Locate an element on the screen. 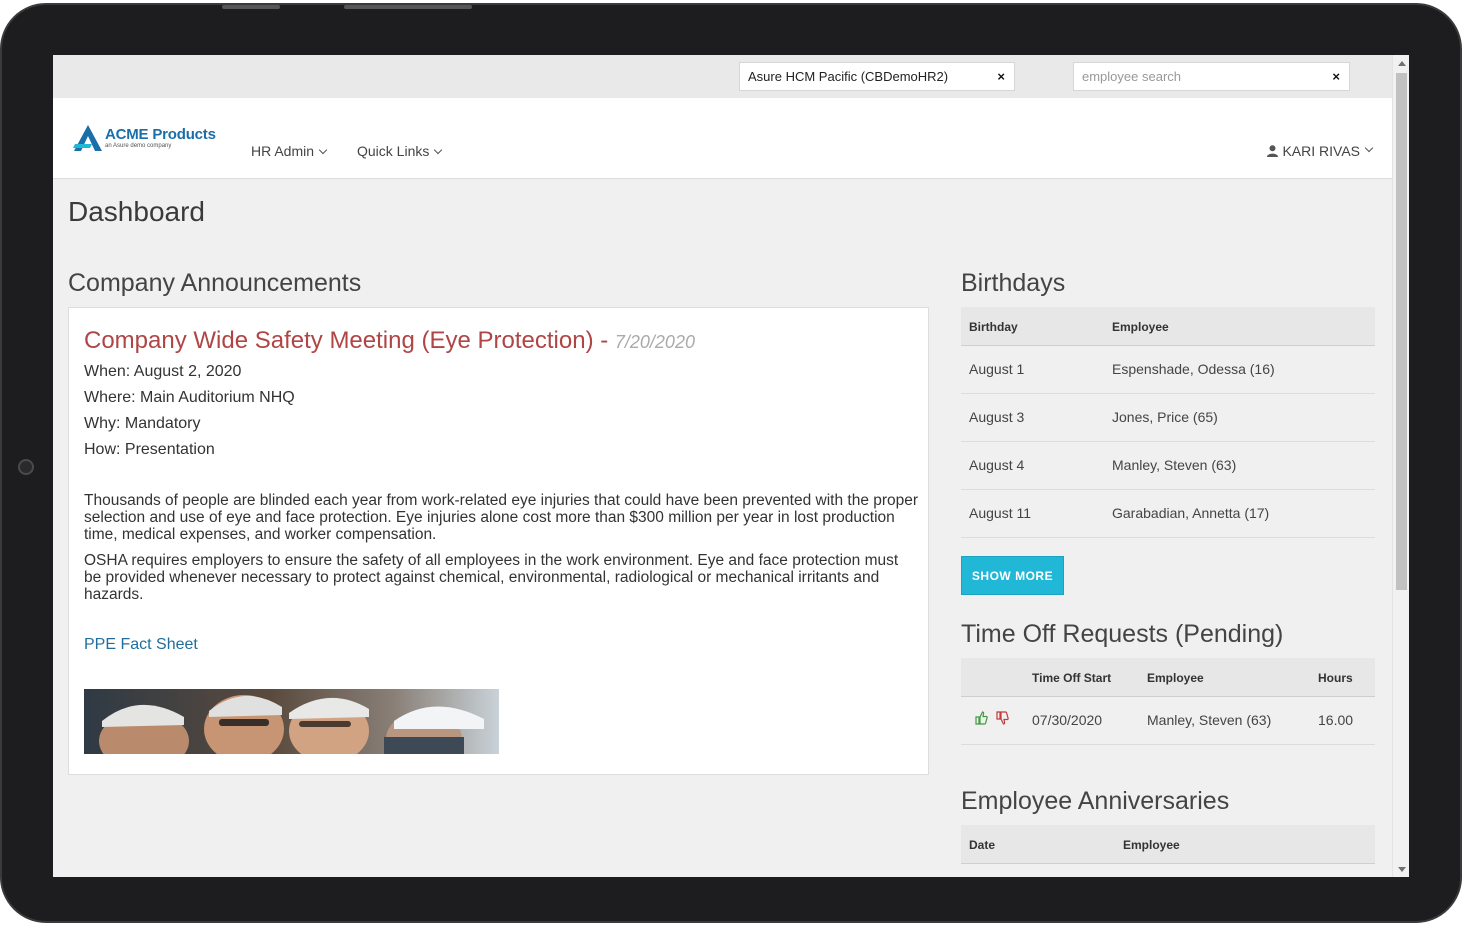 The height and width of the screenshot is (925, 1462). birthday-employee: Jones, Price (65) is located at coordinates (1165, 417).